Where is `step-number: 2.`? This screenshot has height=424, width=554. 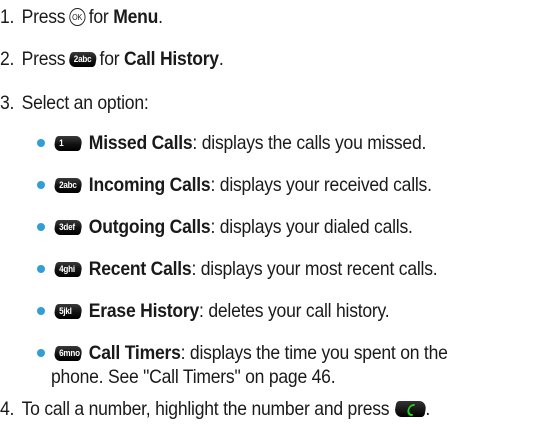
step-number: 2. is located at coordinates (7, 58).